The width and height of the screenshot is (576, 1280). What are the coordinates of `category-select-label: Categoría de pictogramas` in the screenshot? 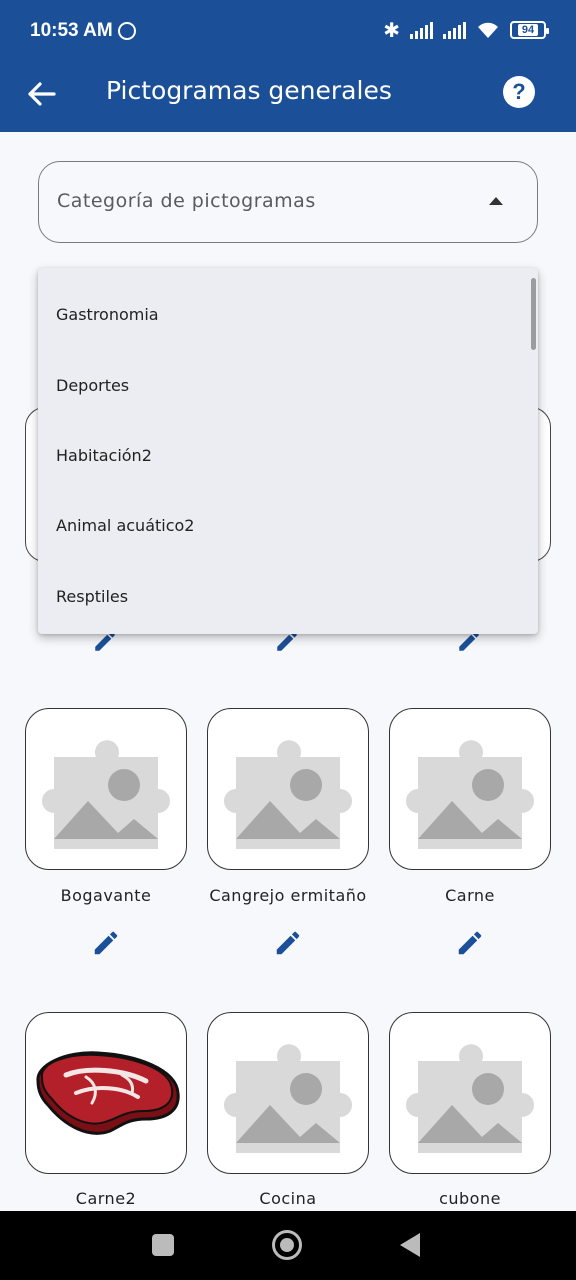 It's located at (186, 201).